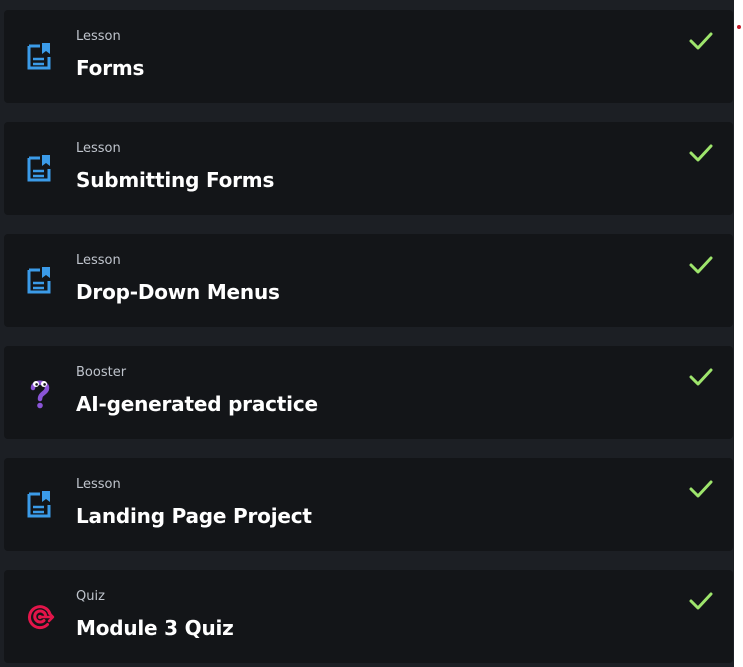 This screenshot has width=743, height=667. Describe the element at coordinates (368, 168) in the screenshot. I see `module-item-submitting-forms: Lesson Submitting Forms` at that location.